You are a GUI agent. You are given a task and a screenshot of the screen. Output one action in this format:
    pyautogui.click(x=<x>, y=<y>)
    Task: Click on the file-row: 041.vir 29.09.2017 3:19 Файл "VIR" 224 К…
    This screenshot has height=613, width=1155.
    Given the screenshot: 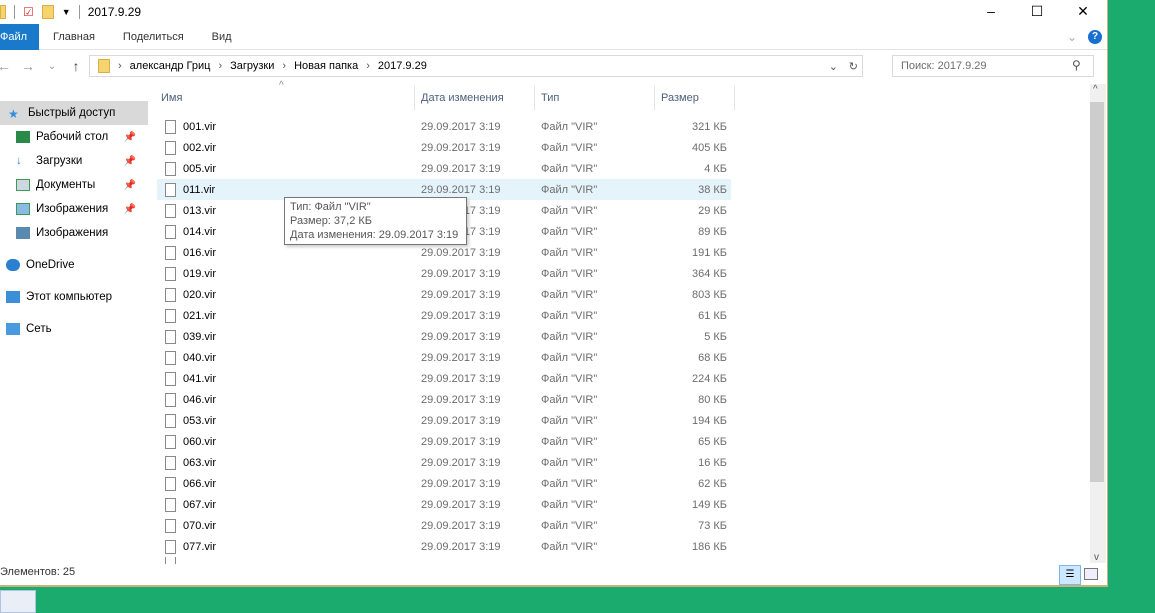 What is the action you would take?
    pyautogui.click(x=444, y=378)
    